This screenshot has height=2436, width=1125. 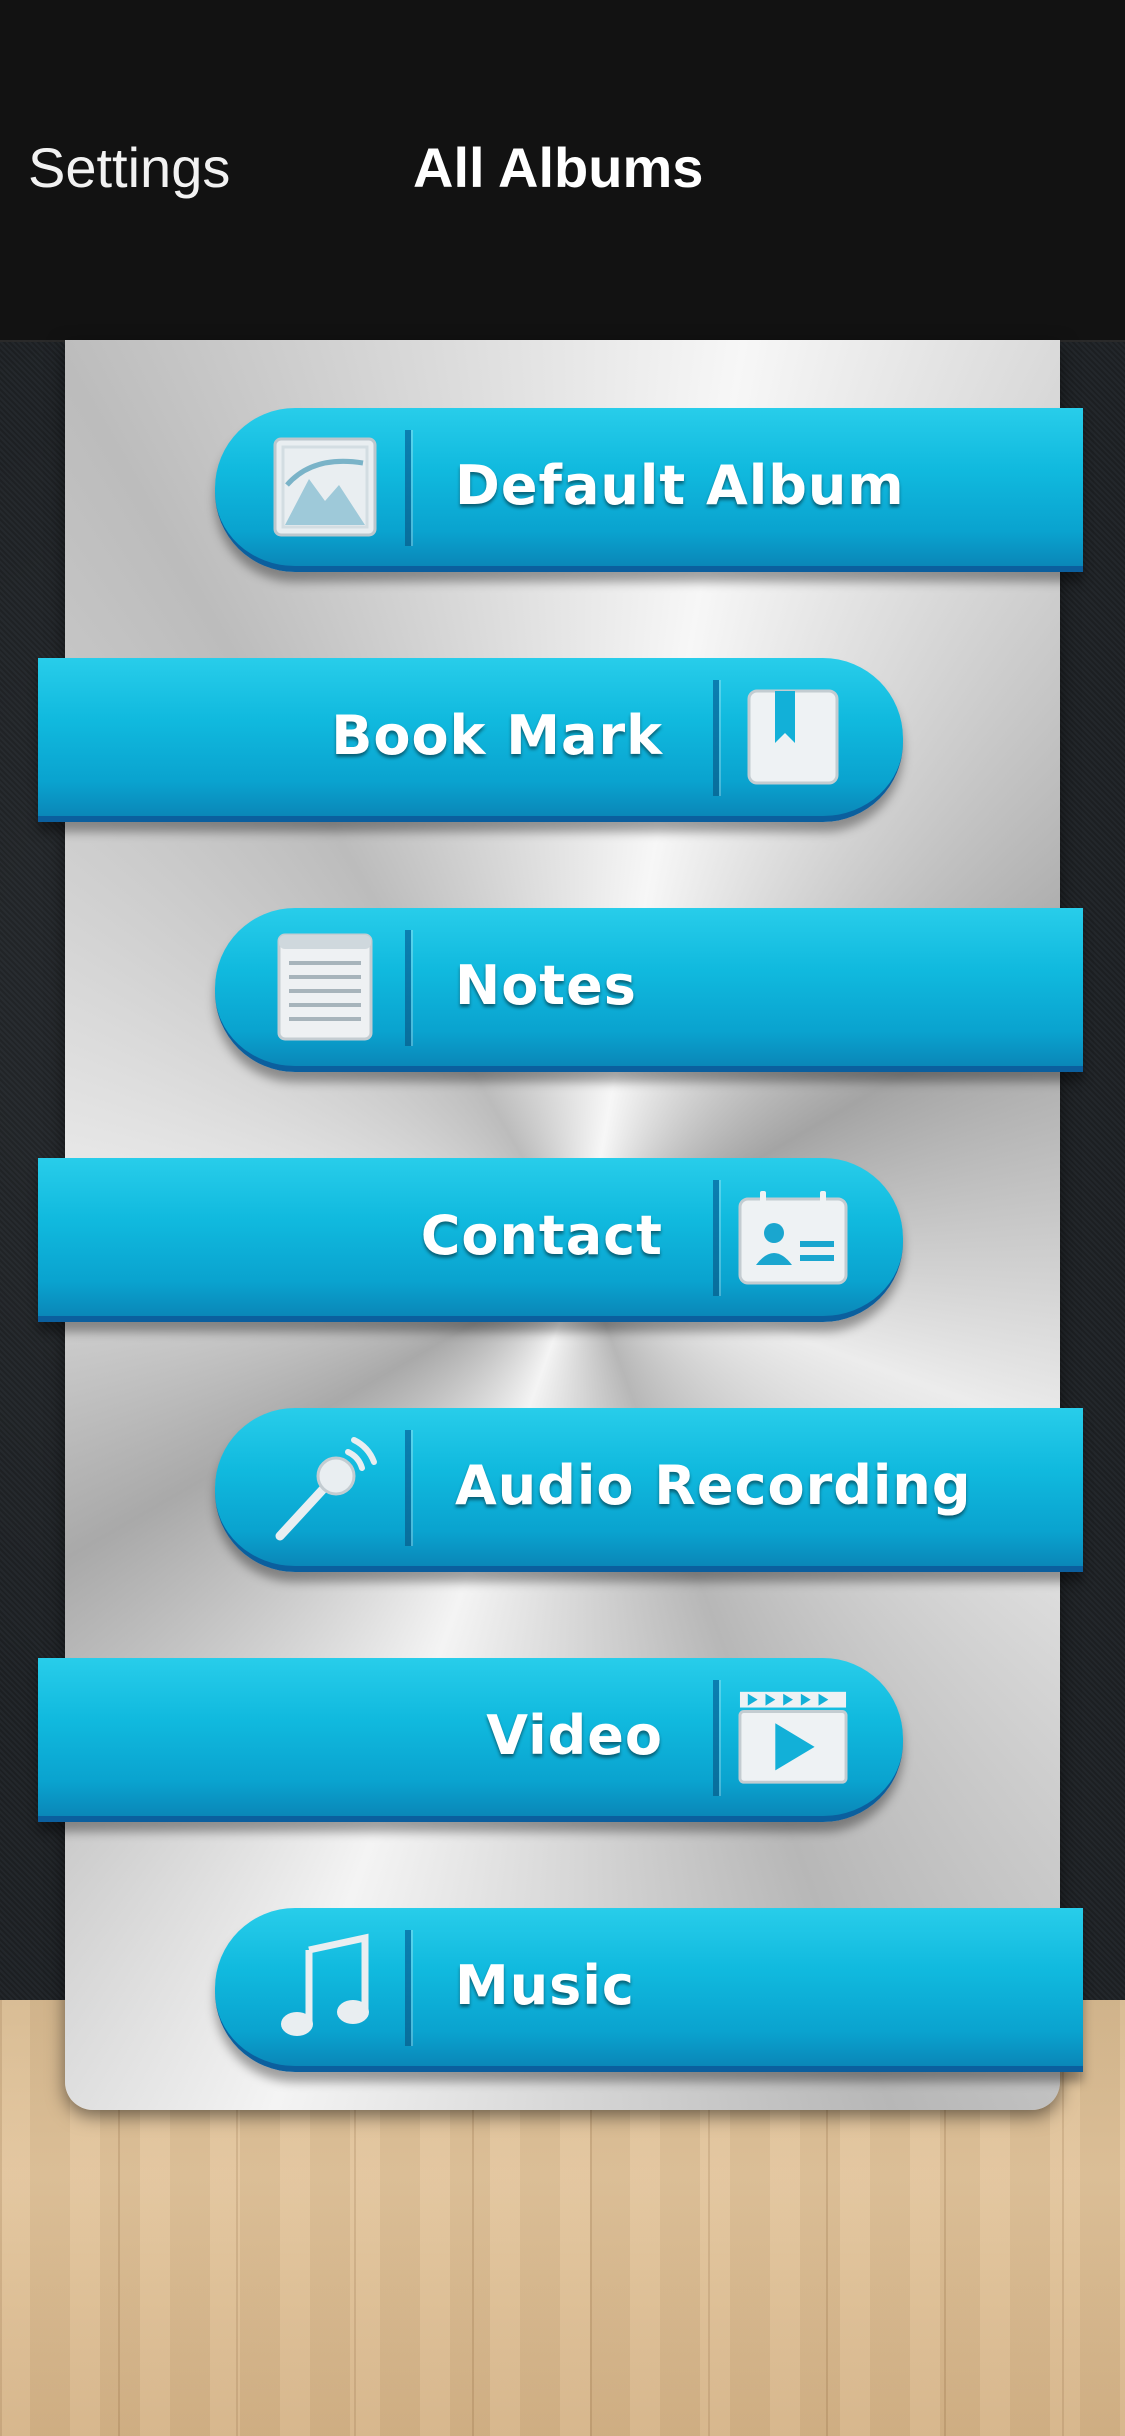 What do you see at coordinates (574, 1735) in the screenshot?
I see `album-label: Video` at bounding box center [574, 1735].